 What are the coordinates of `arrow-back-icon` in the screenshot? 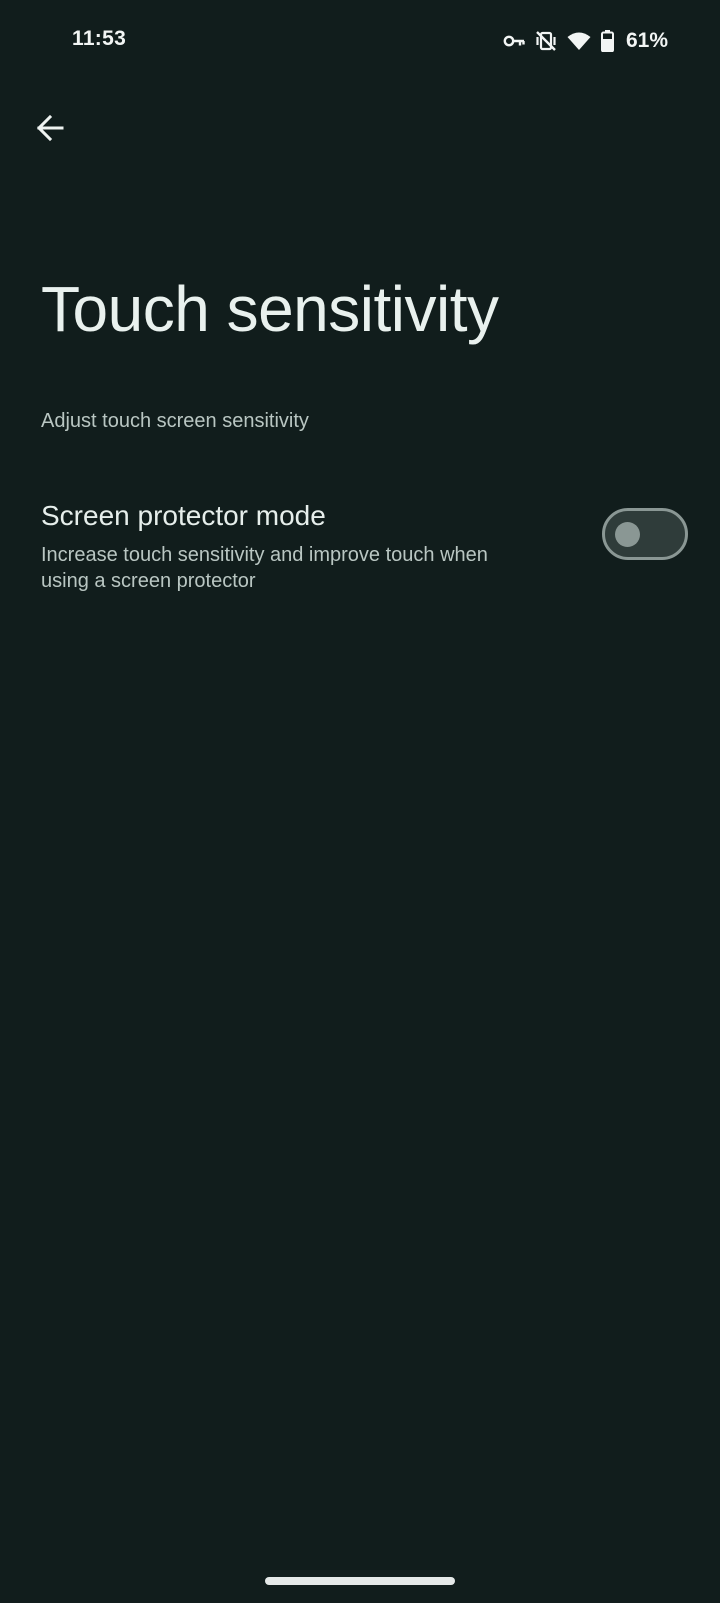 It's located at (50, 130).